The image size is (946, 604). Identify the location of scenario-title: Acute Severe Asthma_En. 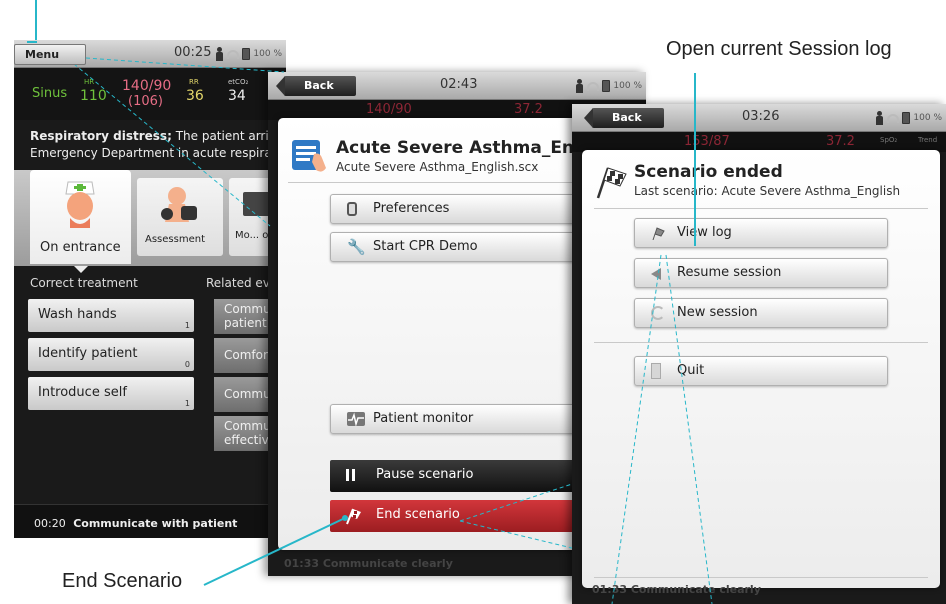
(455, 148).